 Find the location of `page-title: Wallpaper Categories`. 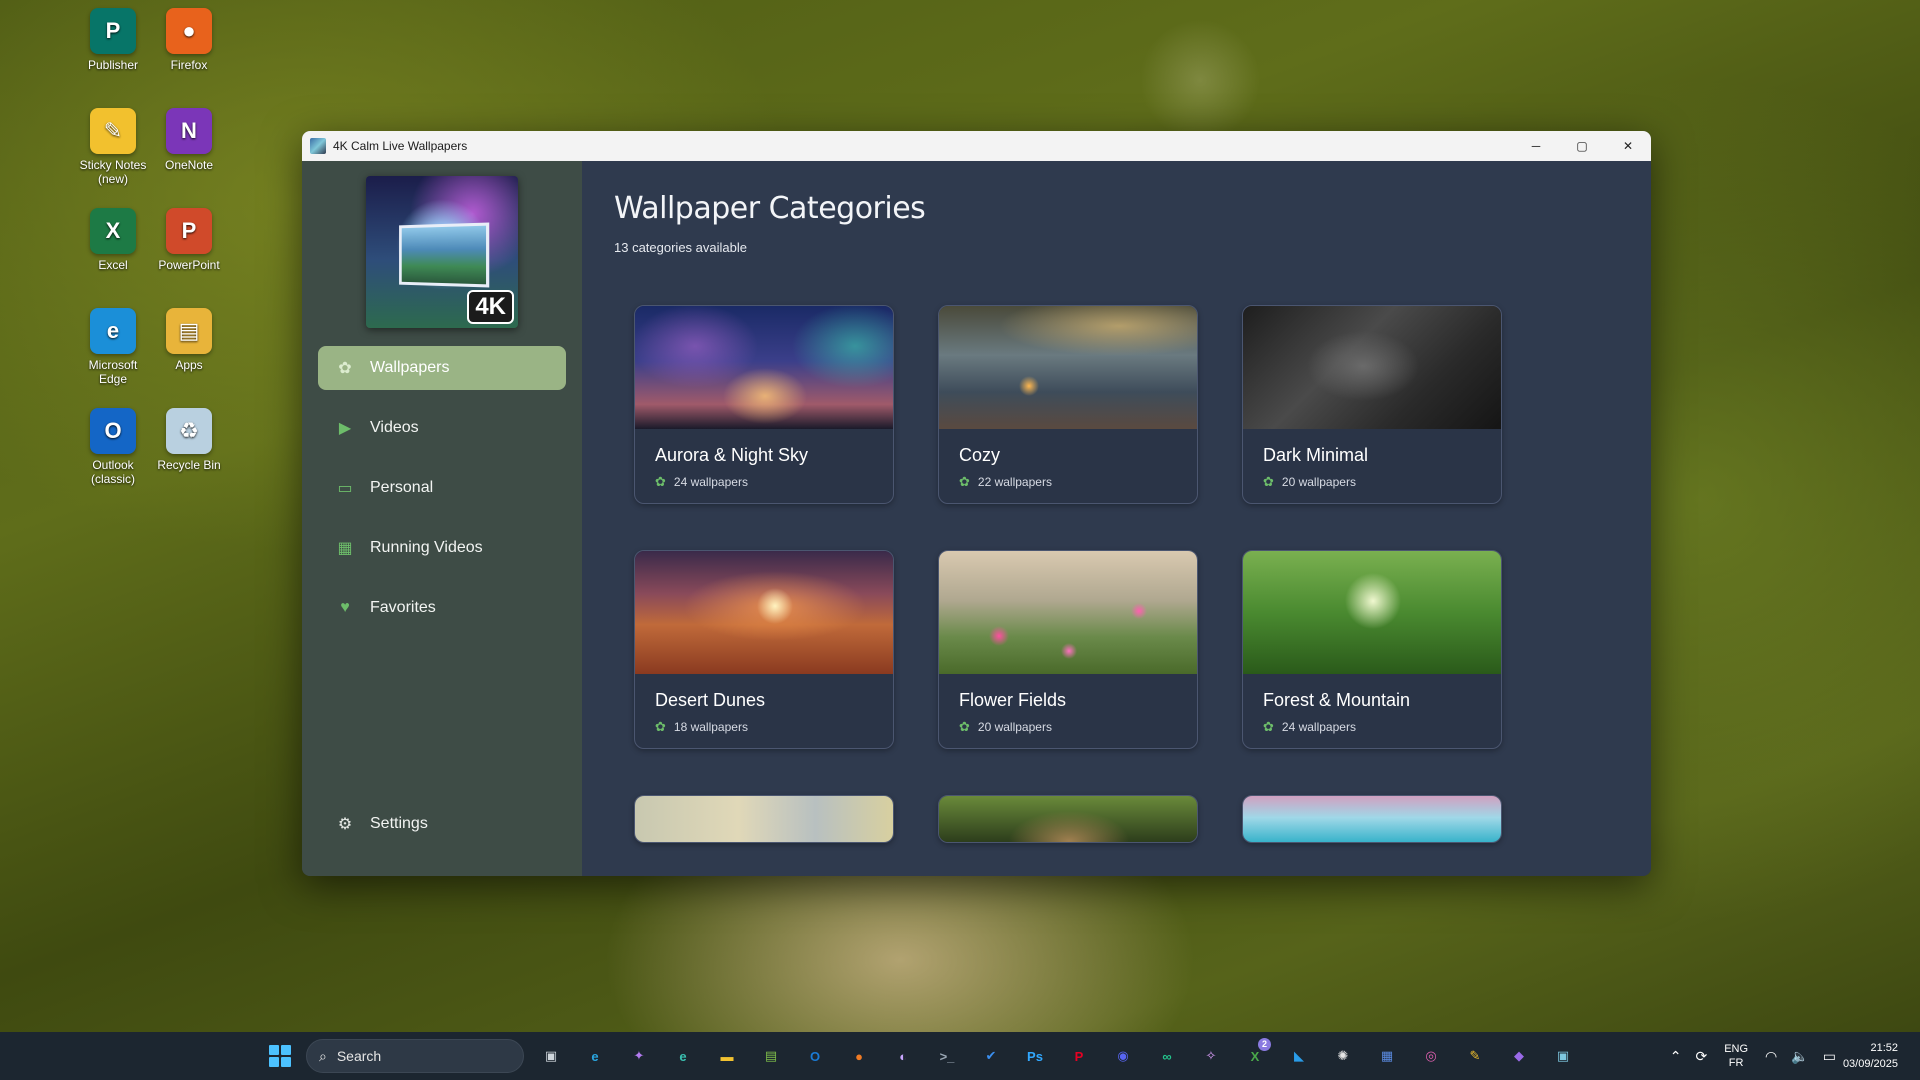

page-title: Wallpaper Categories is located at coordinates (770, 208).